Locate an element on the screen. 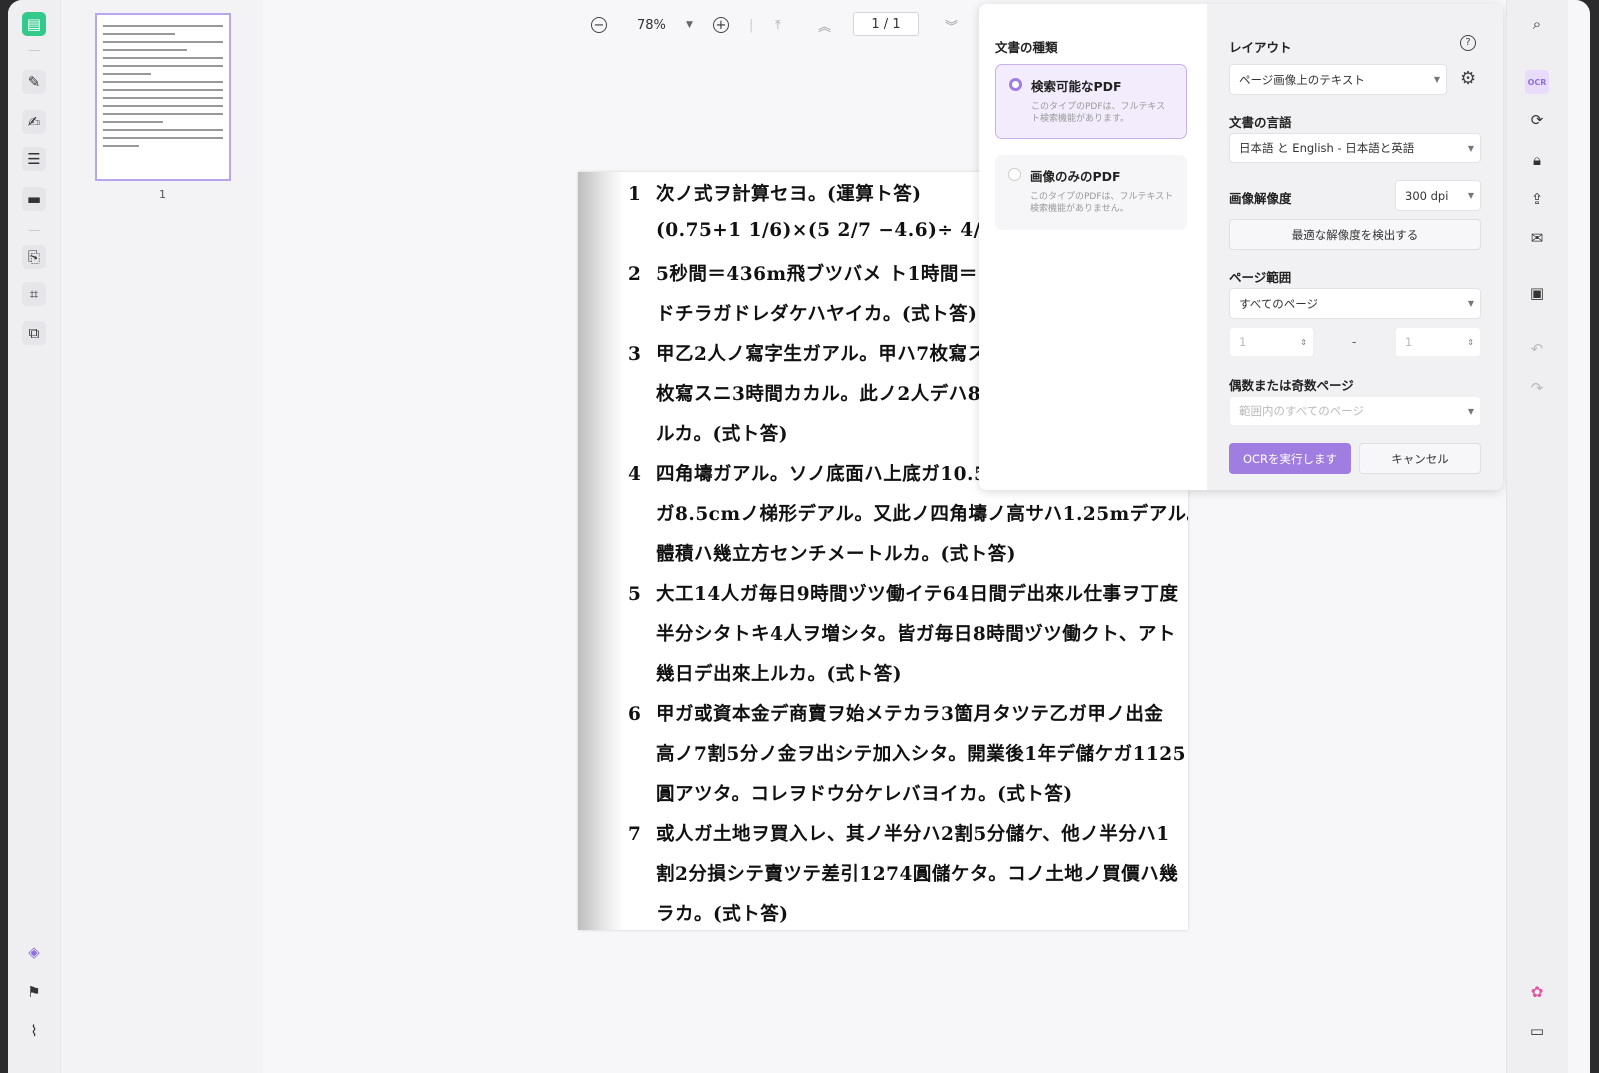 The width and height of the screenshot is (1599, 1073). line-text: ドチラガドレダケハヤイカ。(式ト答) is located at coordinates (817, 314).